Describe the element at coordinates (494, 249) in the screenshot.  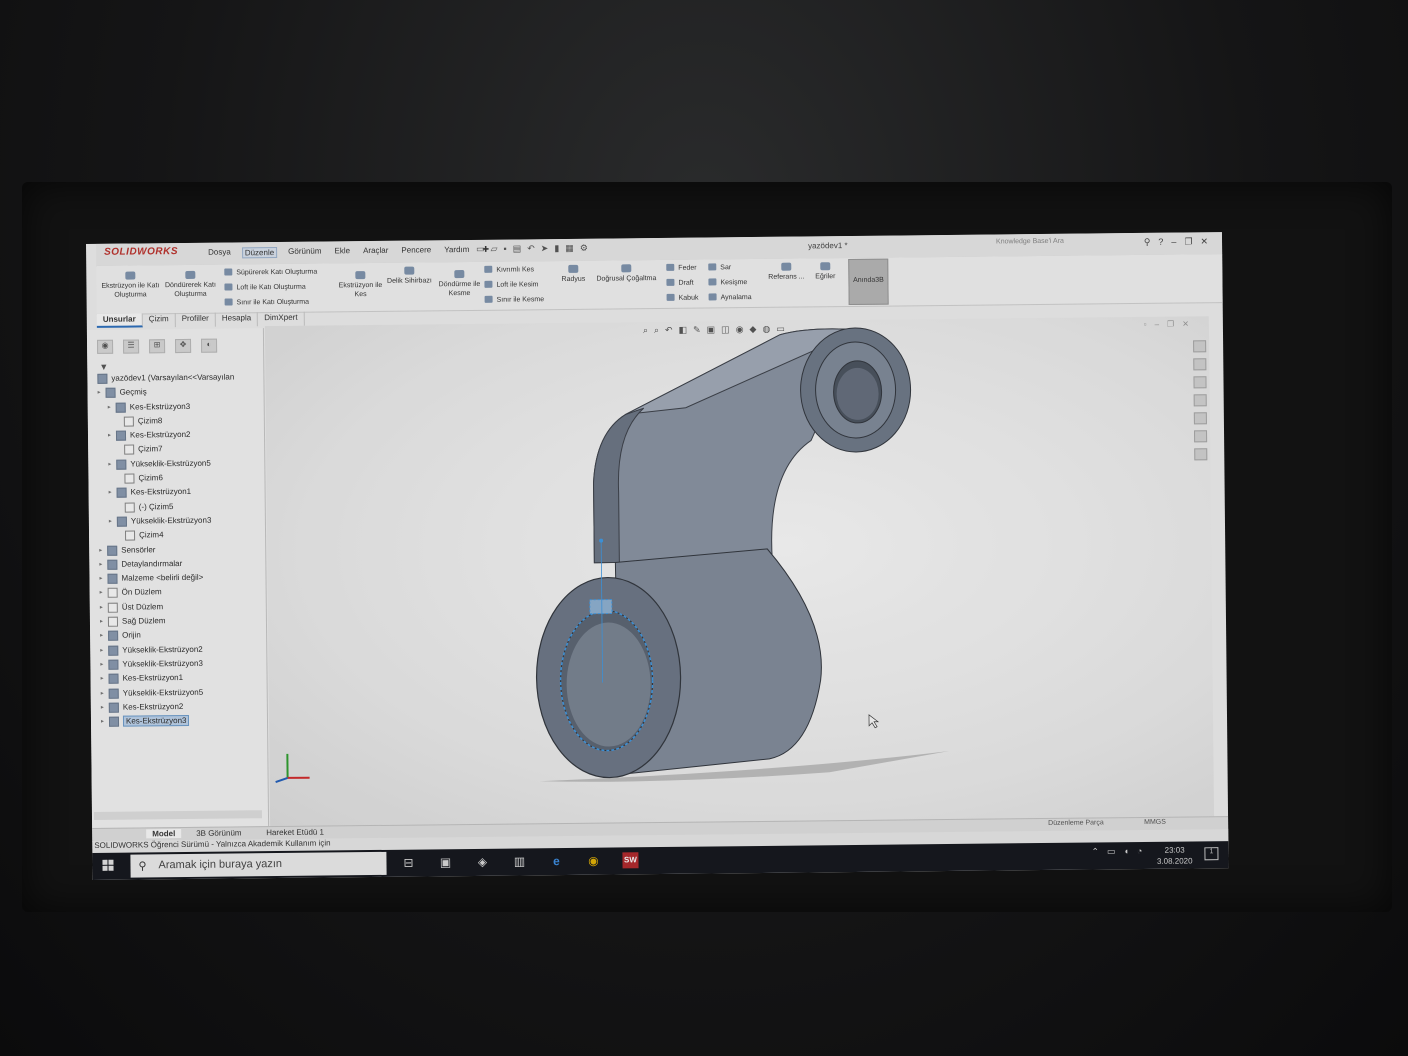
I see `open-file-icon: ▱` at that location.